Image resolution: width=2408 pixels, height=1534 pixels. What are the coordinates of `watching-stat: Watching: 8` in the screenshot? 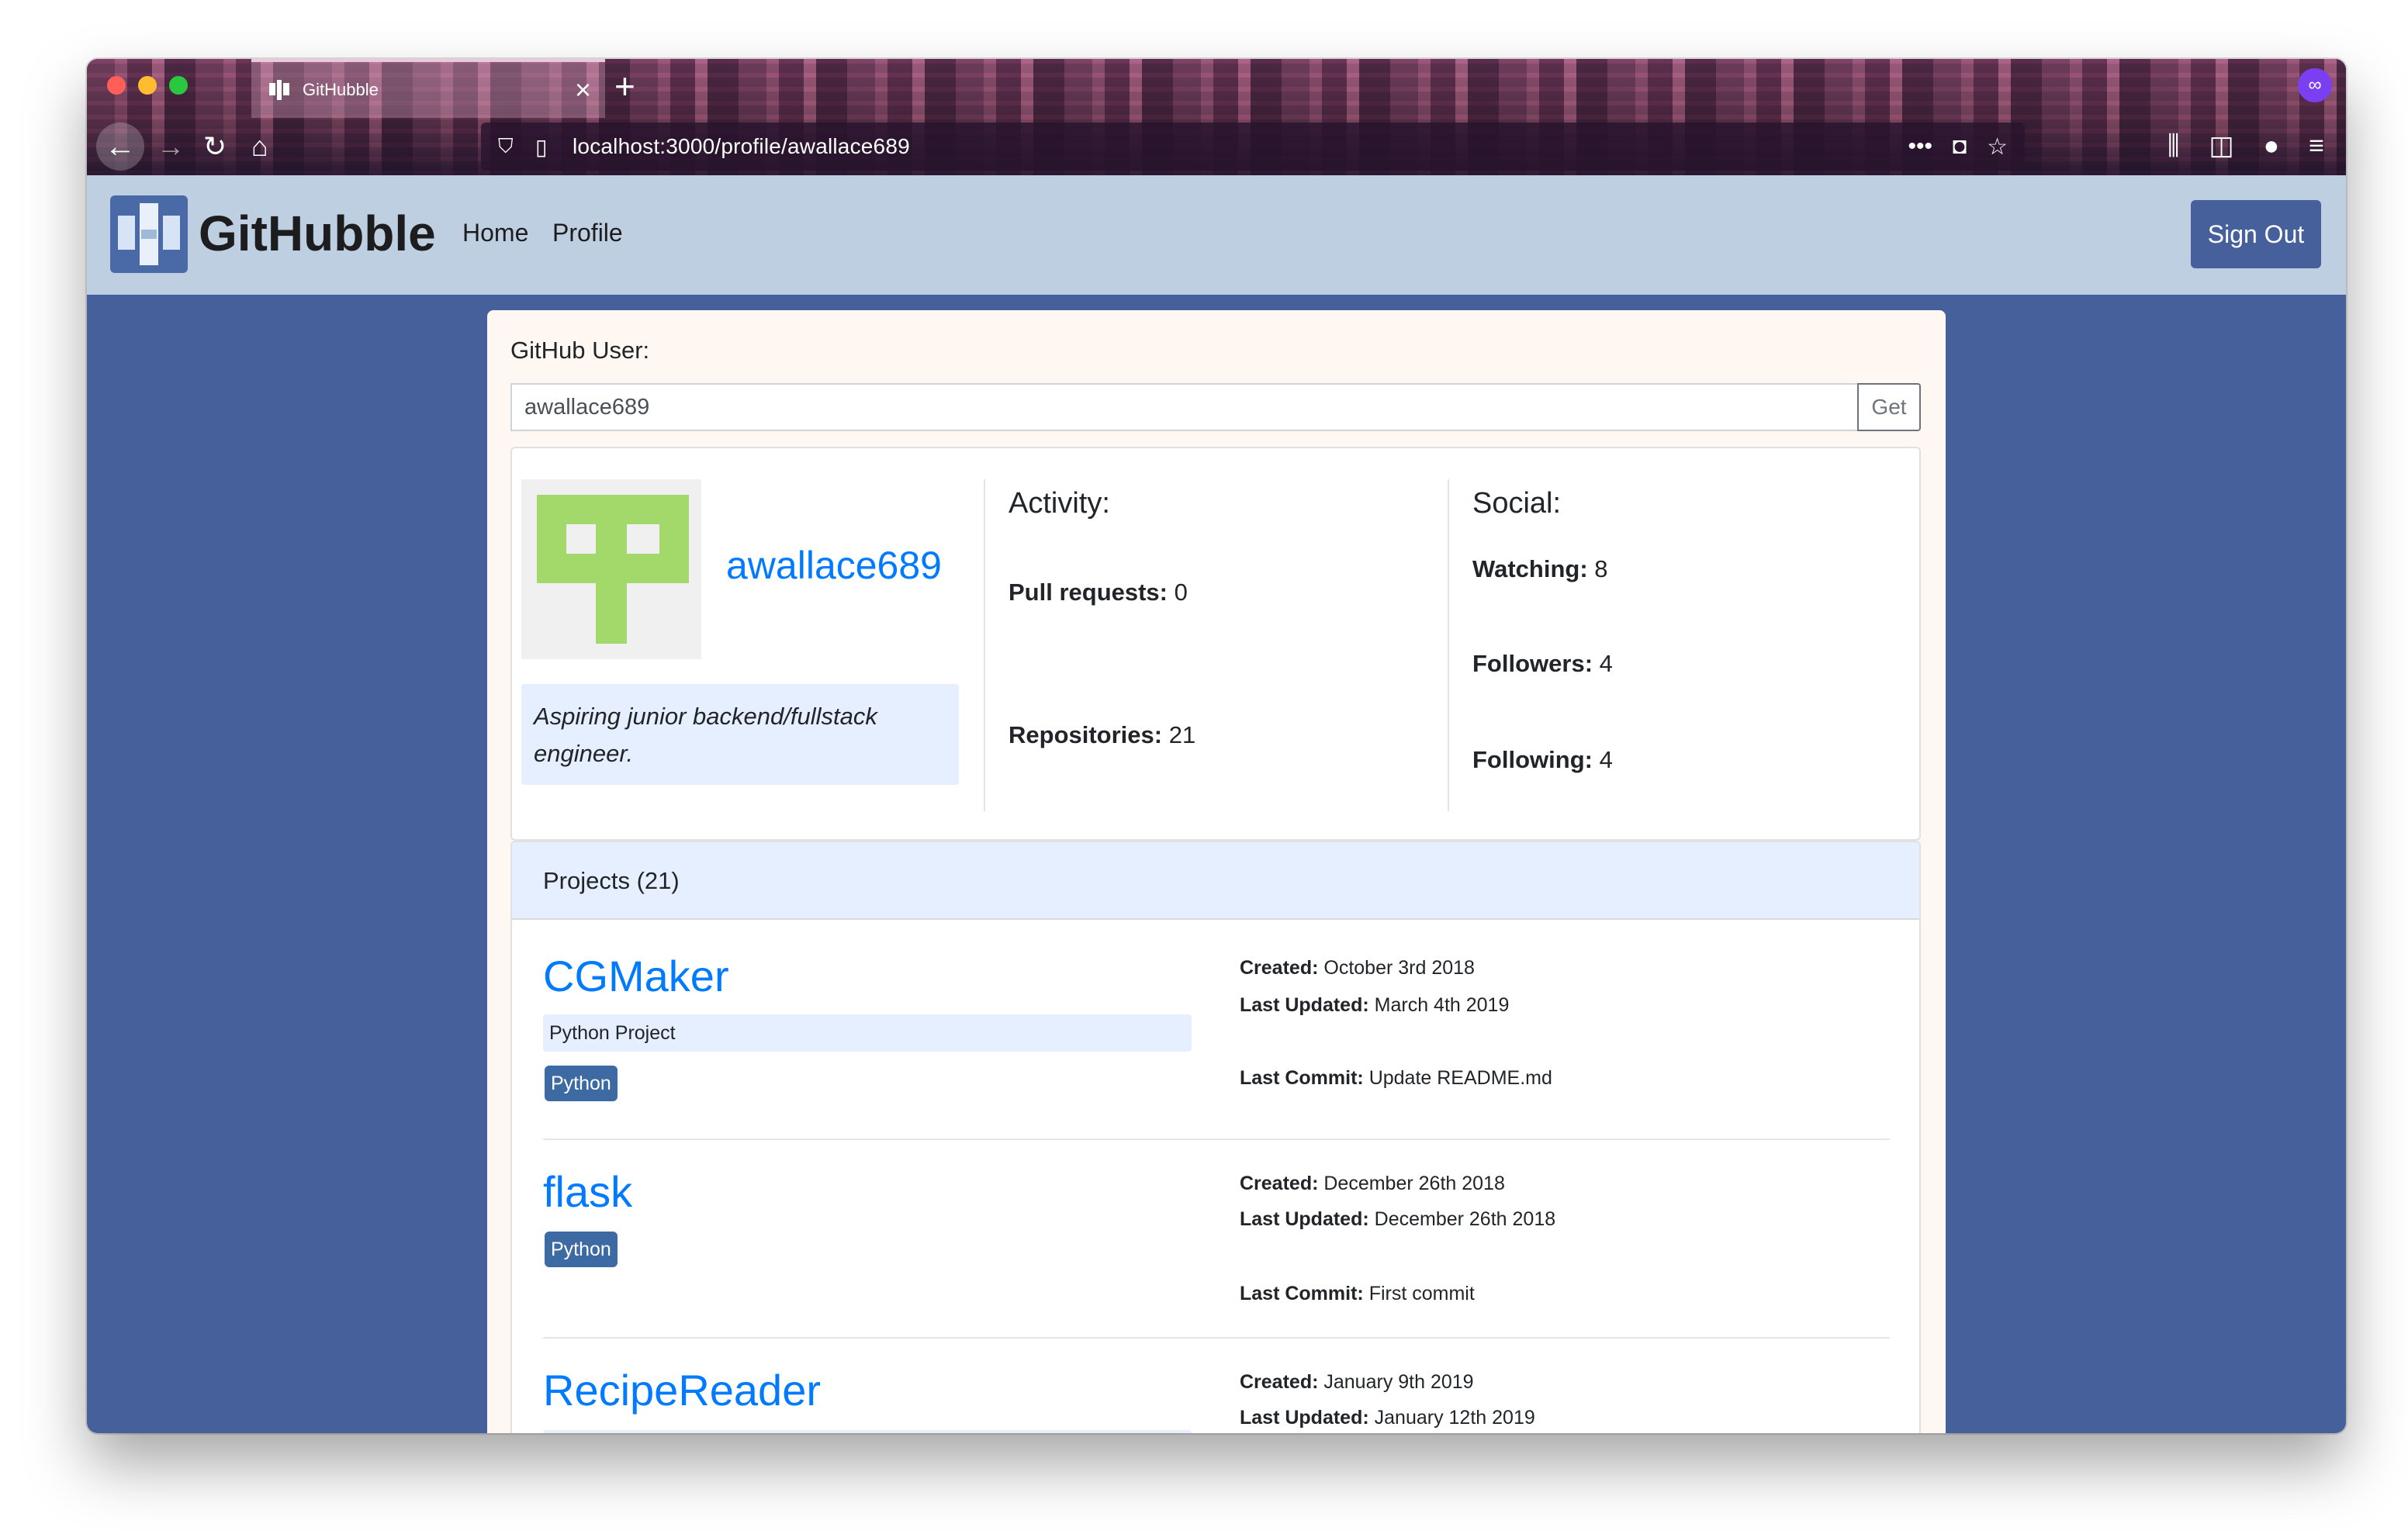 It's located at (1540, 569).